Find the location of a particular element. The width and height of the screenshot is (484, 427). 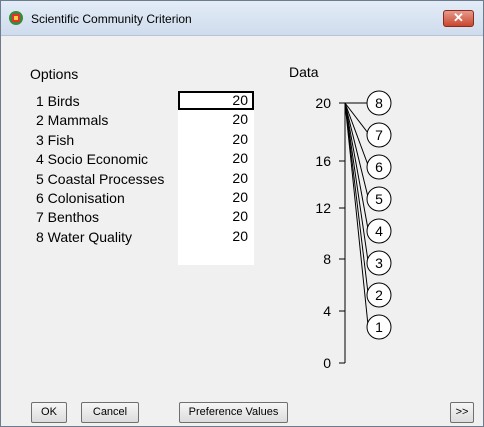

data-heading: Data is located at coordinates (304, 72).